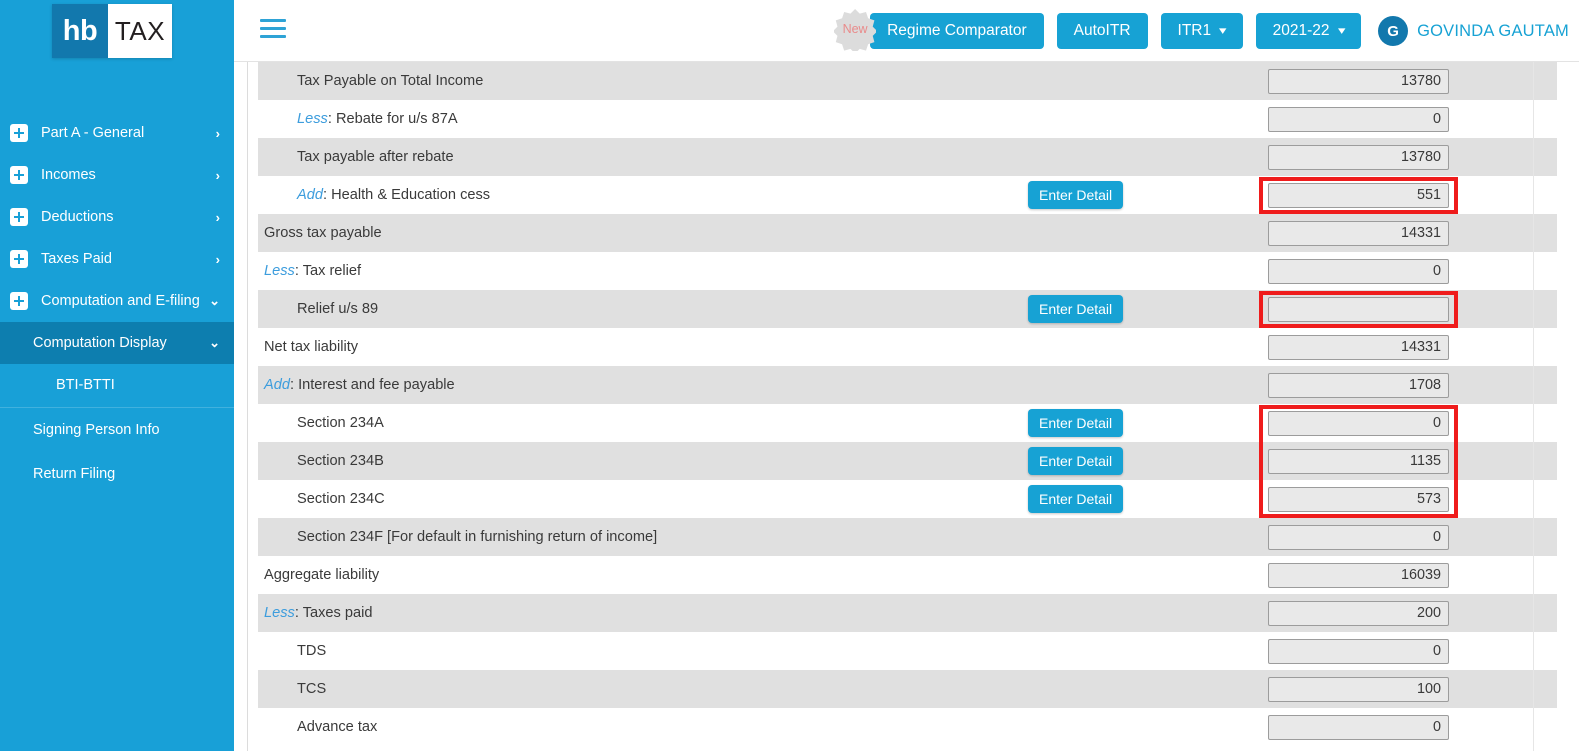 The height and width of the screenshot is (751, 1579). I want to click on regime-comparator-button: Regime Comparator, so click(957, 31).